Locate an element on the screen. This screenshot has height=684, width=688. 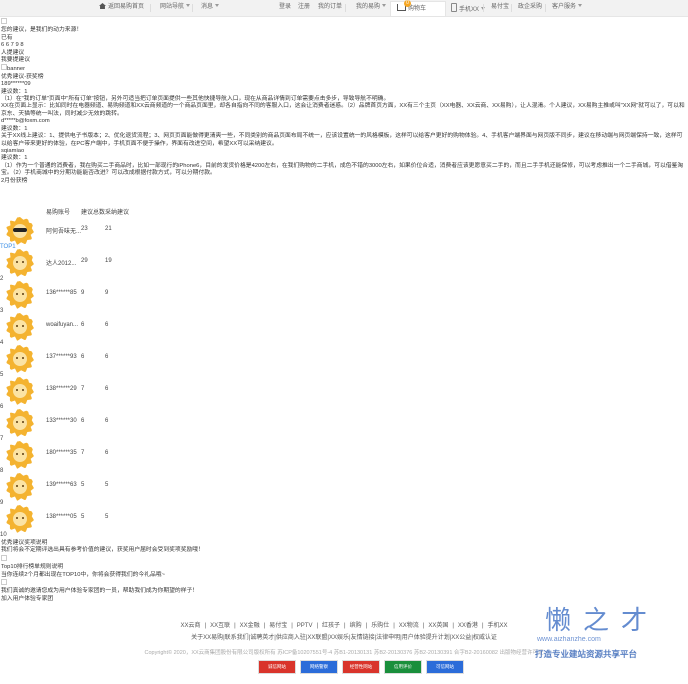
footer-link: 手机XX is located at coordinates (498, 626).